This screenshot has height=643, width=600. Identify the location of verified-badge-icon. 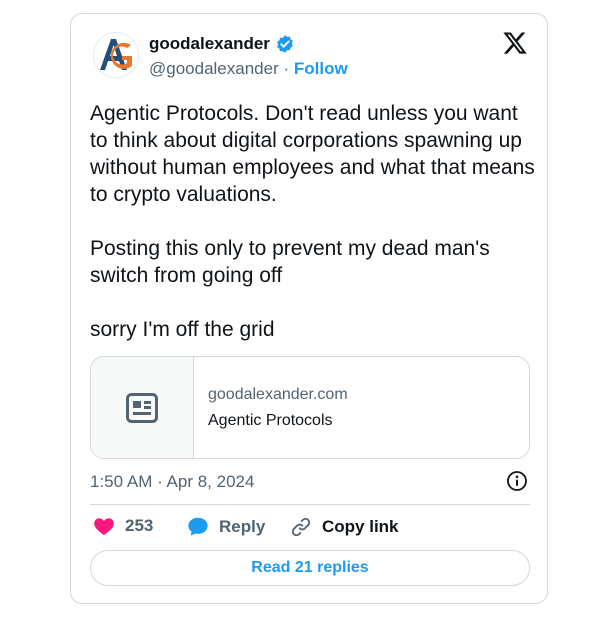
(285, 44).